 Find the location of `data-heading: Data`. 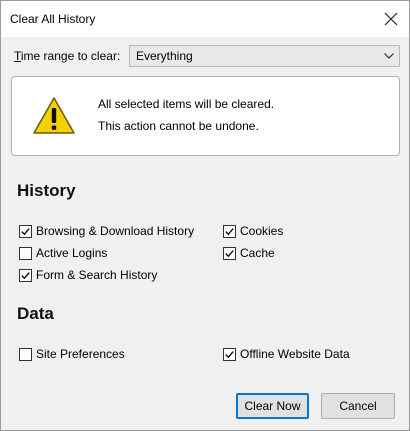

data-heading: Data is located at coordinates (35, 313).